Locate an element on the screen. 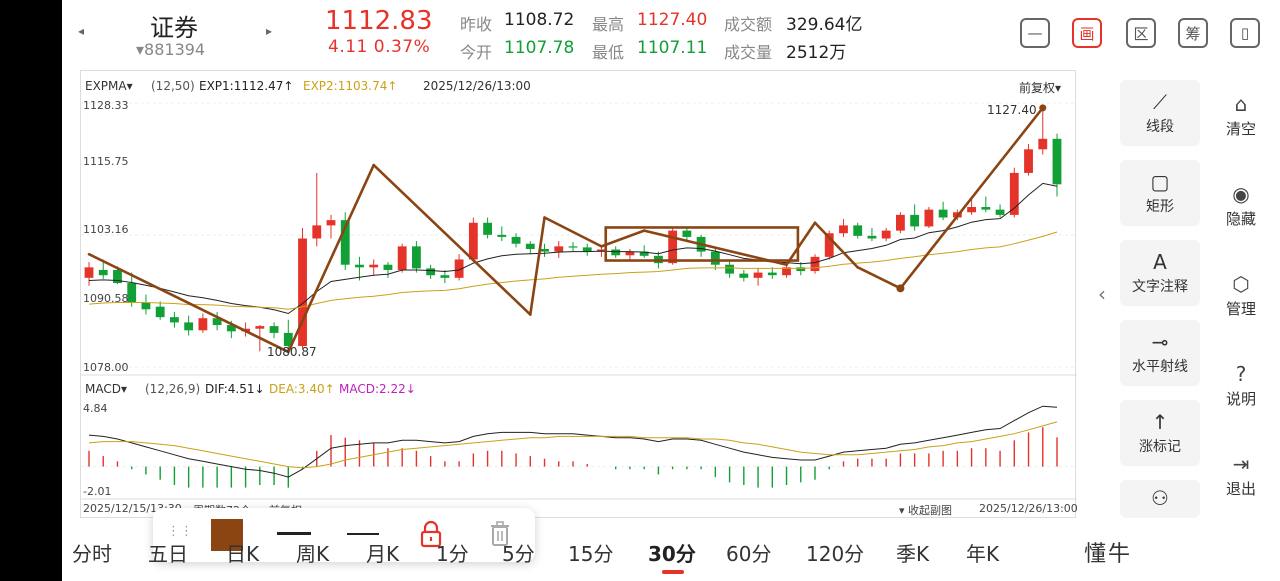 The width and height of the screenshot is (1280, 581). exit-button: ⇥ 退出 is located at coordinates (1241, 475).